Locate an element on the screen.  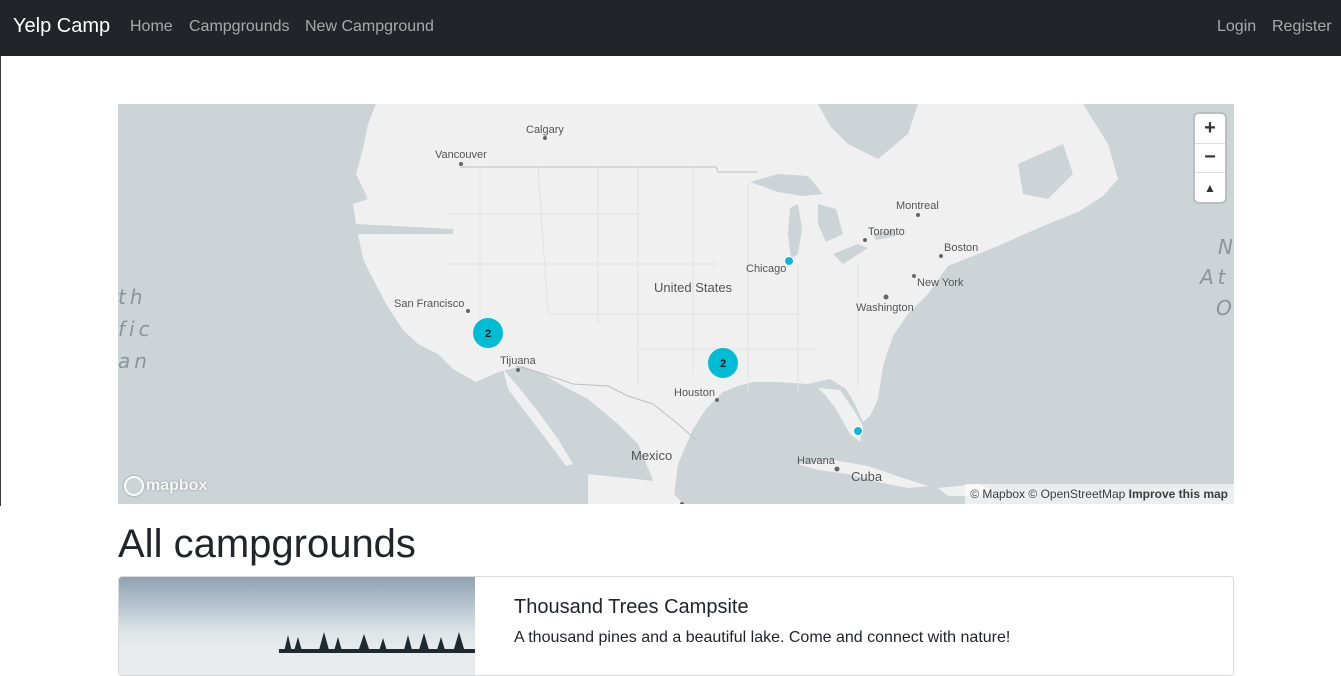
attribution-osm-link: © OpenStreetMap is located at coordinates (1076, 494).